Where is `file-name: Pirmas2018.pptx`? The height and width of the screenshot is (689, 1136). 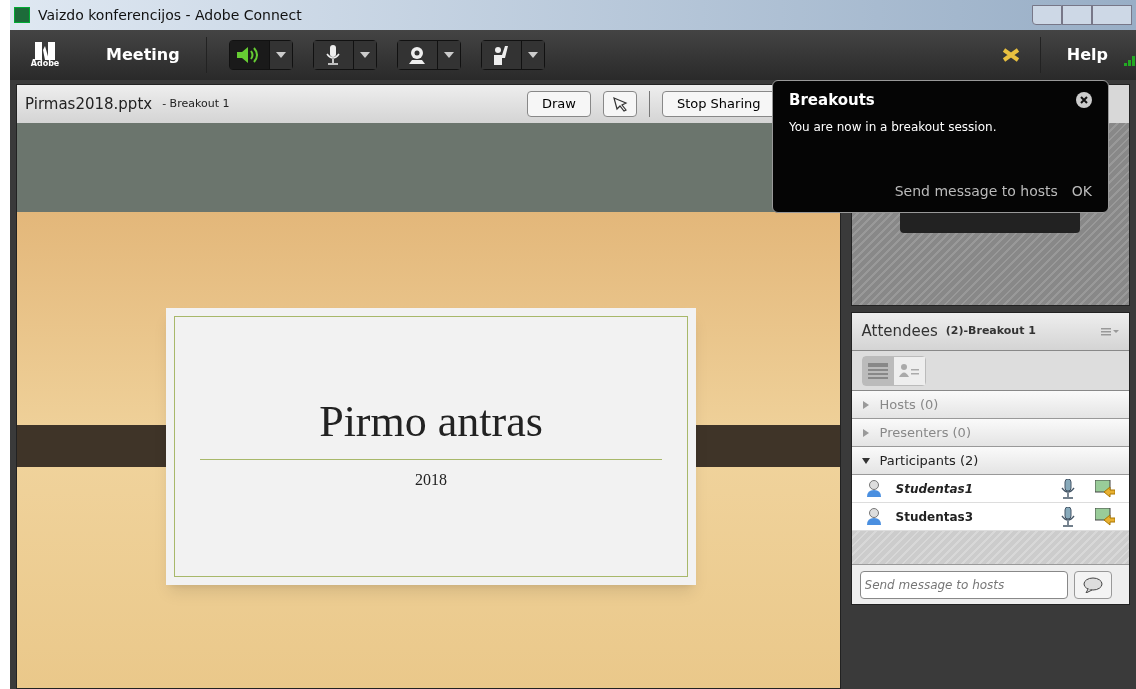 file-name: Pirmas2018.pptx is located at coordinates (89, 104).